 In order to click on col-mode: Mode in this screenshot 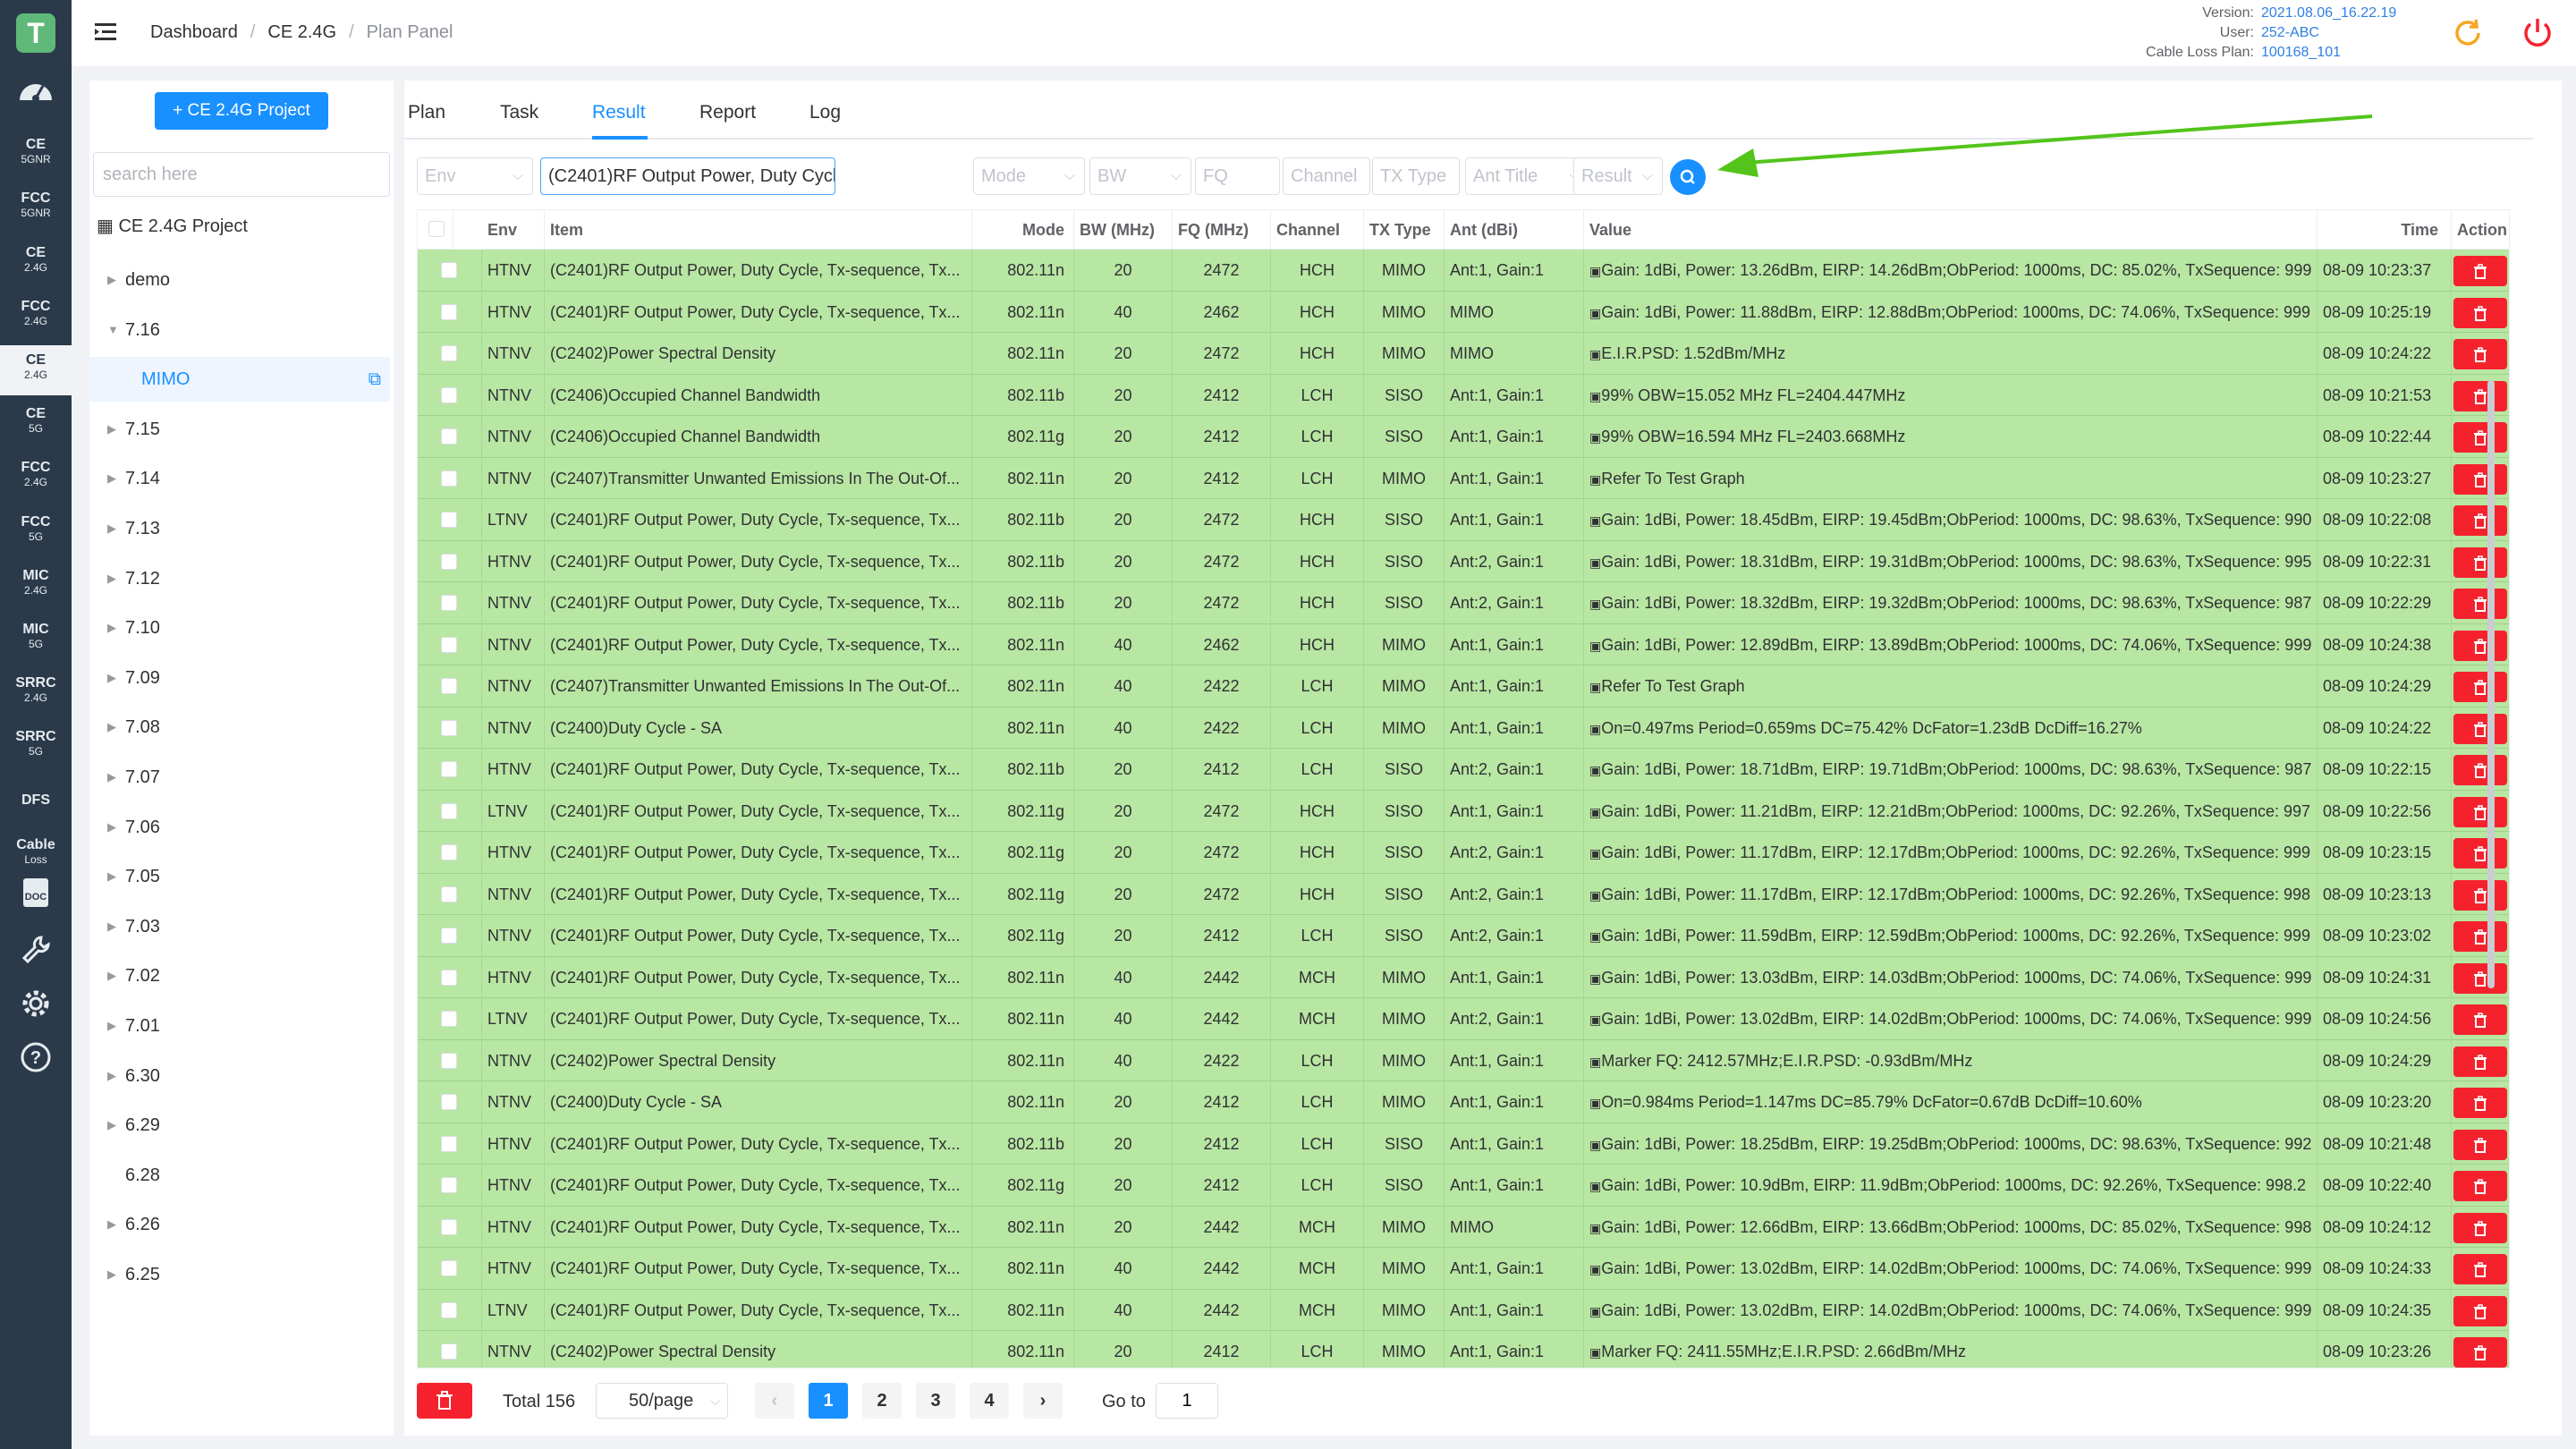, I will do `click(1023, 230)`.